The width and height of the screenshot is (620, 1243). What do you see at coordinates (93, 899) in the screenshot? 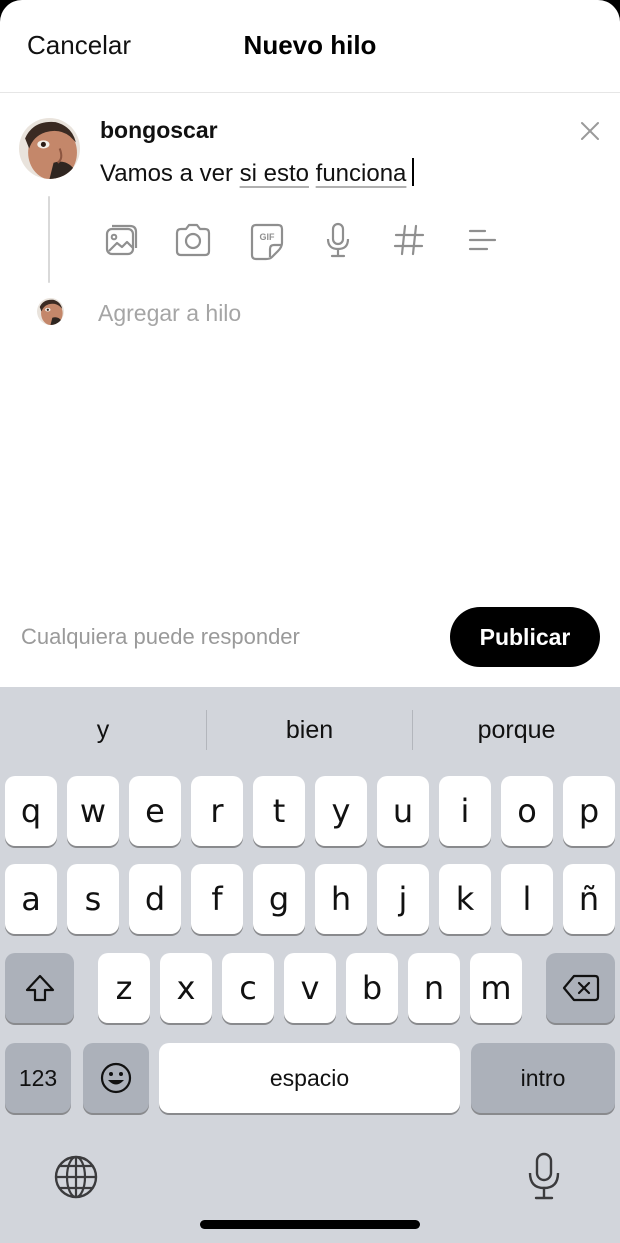
I see `key: s` at bounding box center [93, 899].